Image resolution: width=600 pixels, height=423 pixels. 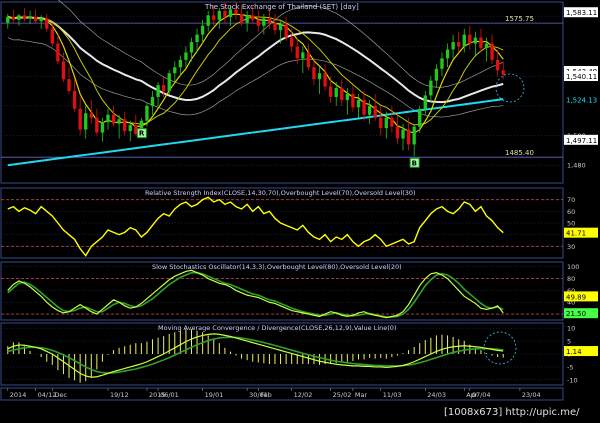 What do you see at coordinates (581, 13) in the screenshot?
I see `price-last-label: 1,583.11` at bounding box center [581, 13].